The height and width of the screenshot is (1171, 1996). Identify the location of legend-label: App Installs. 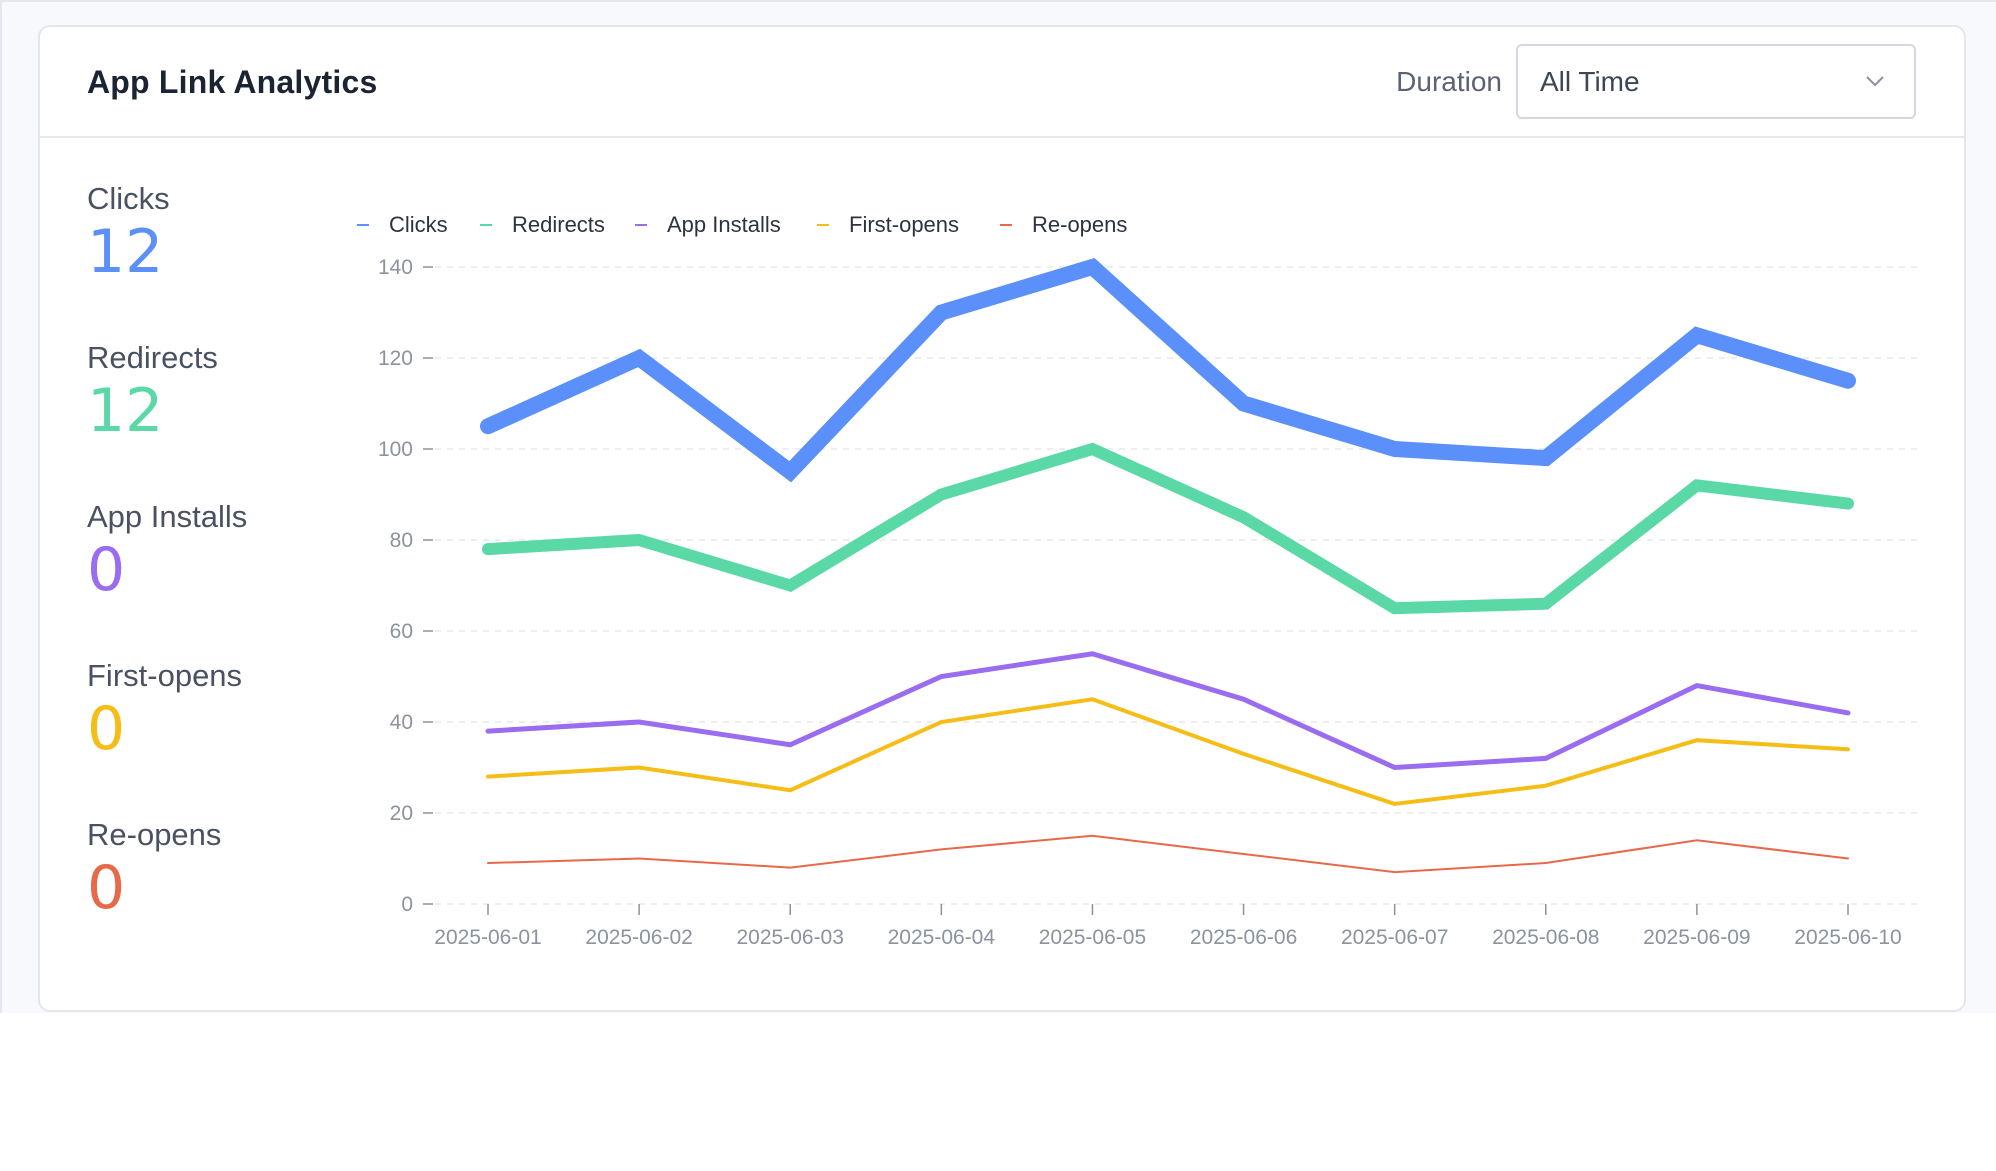
(724, 224).